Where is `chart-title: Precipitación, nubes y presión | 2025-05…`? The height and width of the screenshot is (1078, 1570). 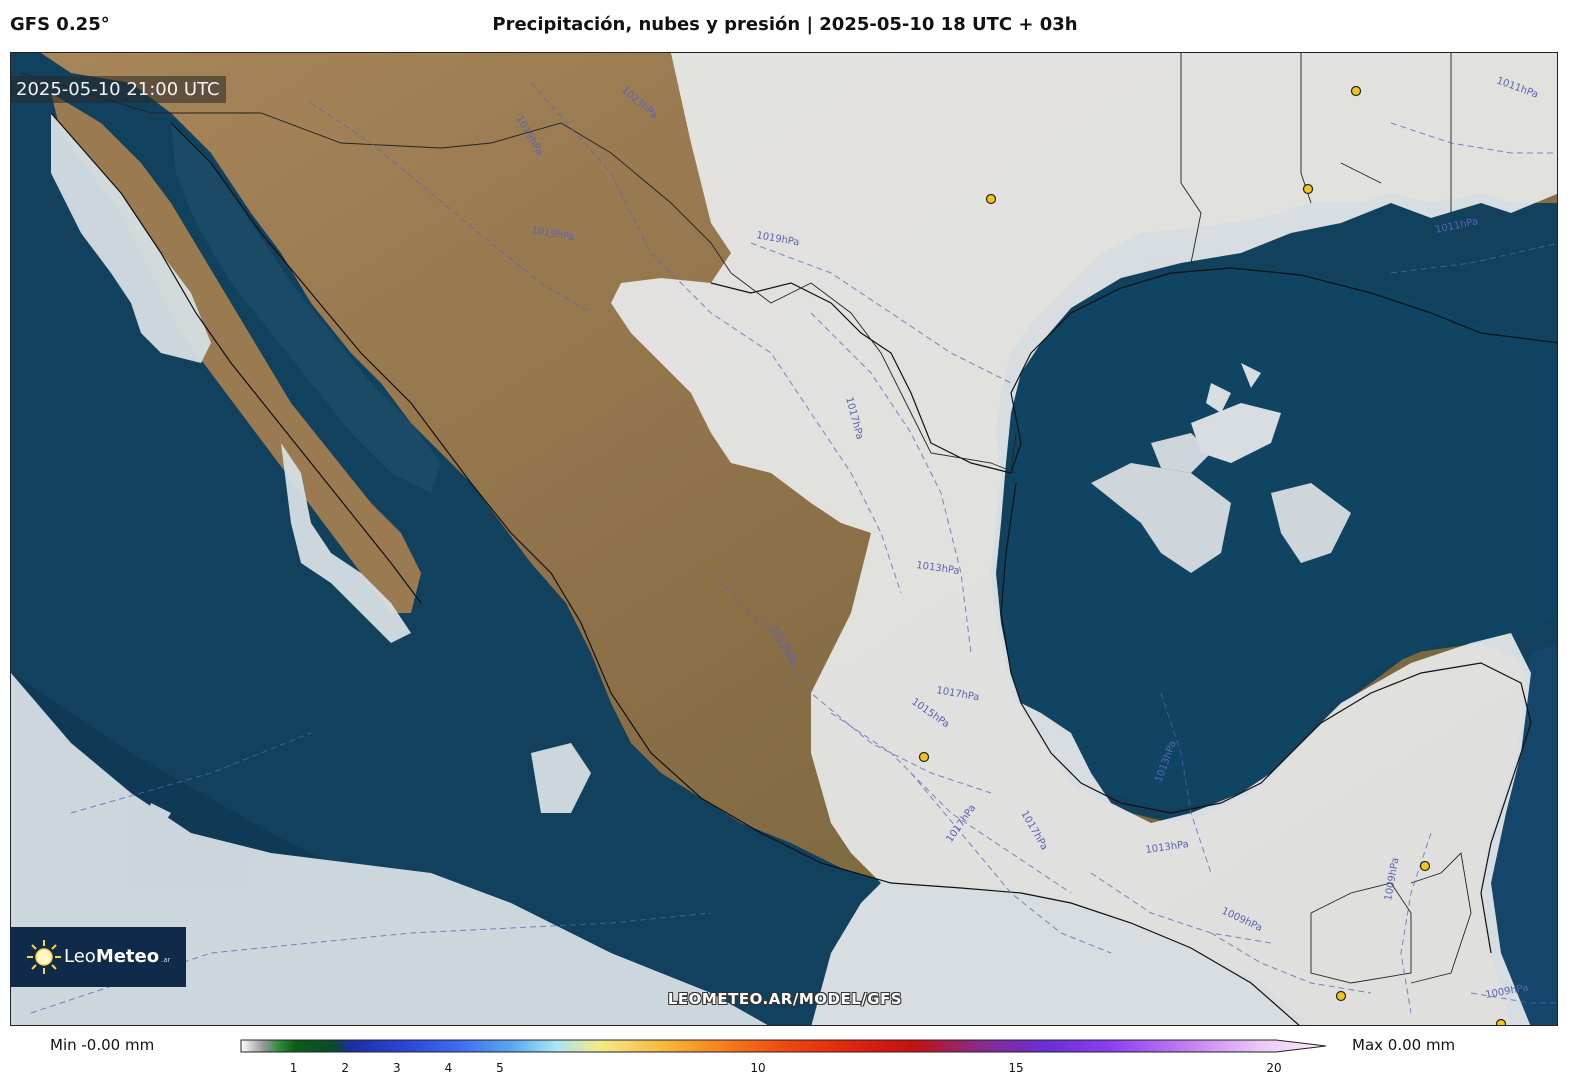 chart-title: Precipitación, nubes y presión | 2025-05… is located at coordinates (785, 24).